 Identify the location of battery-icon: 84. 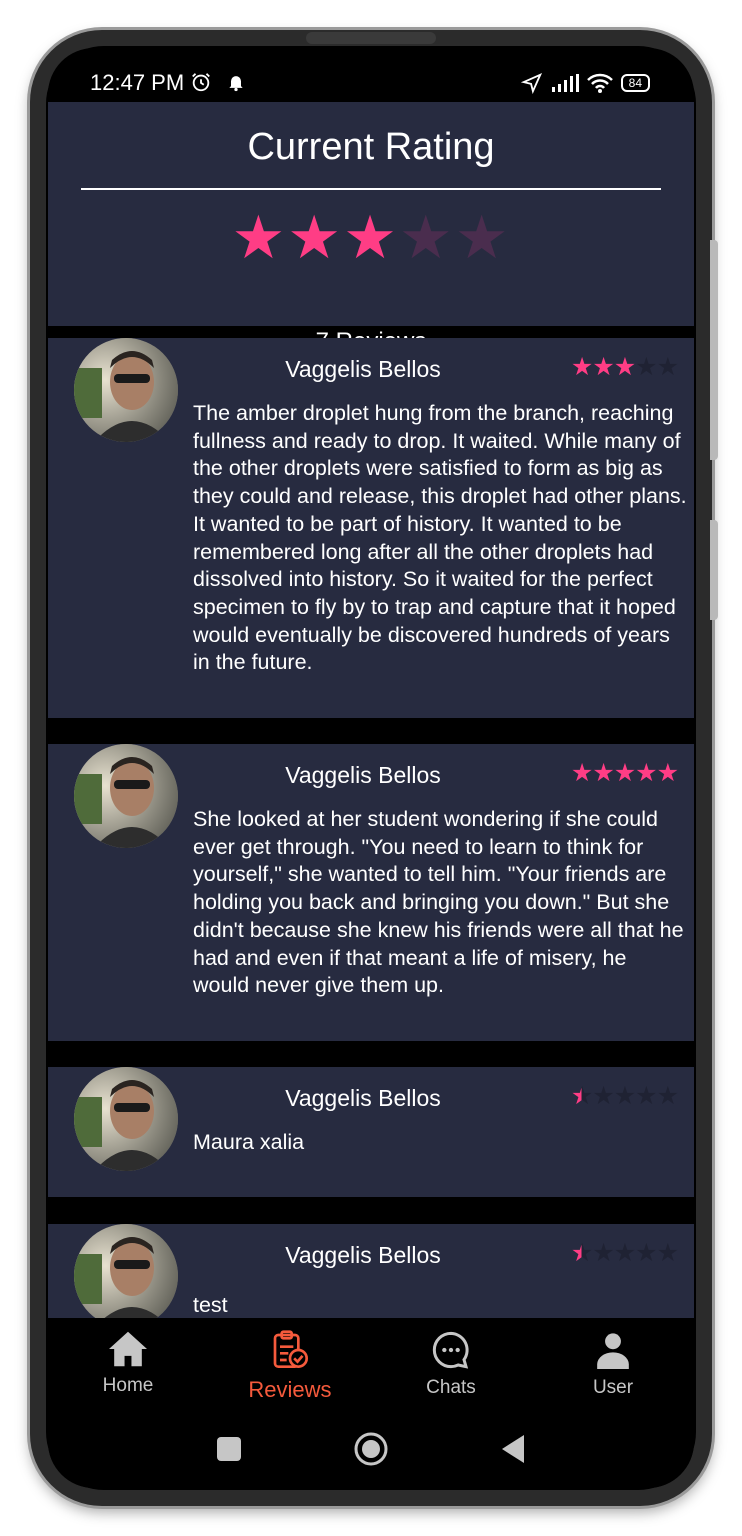
(635, 83).